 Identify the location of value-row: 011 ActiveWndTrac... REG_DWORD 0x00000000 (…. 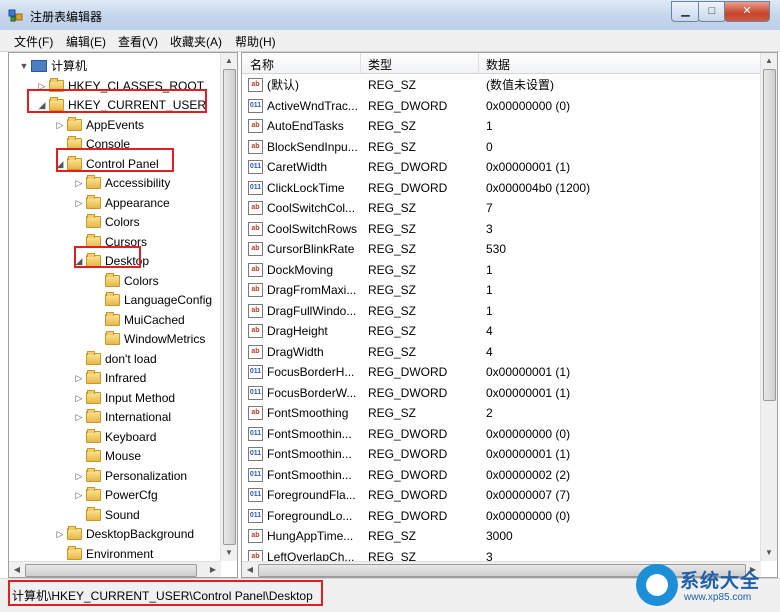
(501, 106).